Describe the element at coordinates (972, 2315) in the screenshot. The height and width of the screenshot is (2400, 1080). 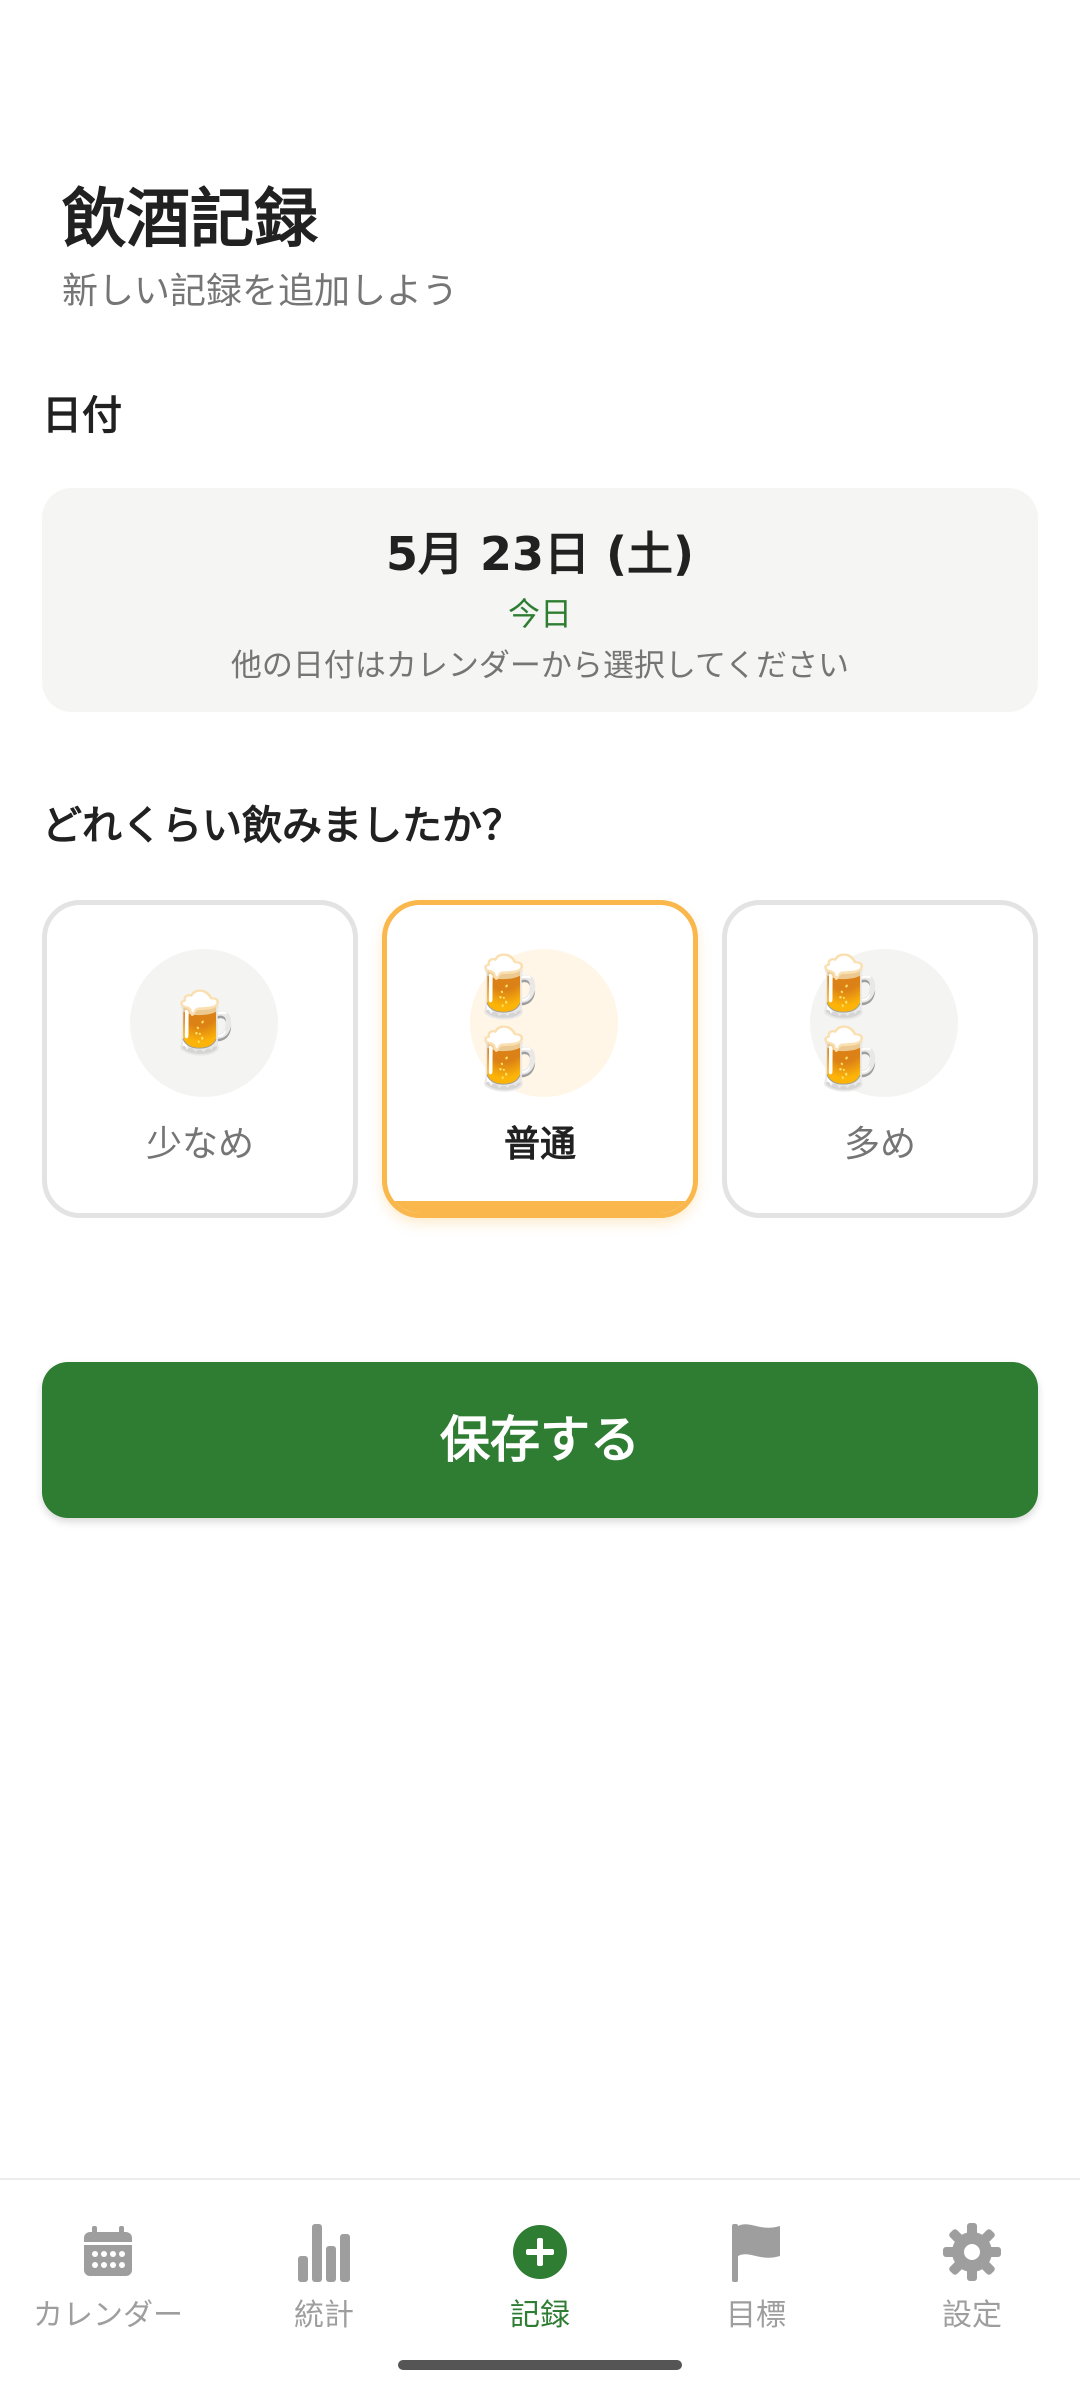
I see `nav-label: 設定` at that location.